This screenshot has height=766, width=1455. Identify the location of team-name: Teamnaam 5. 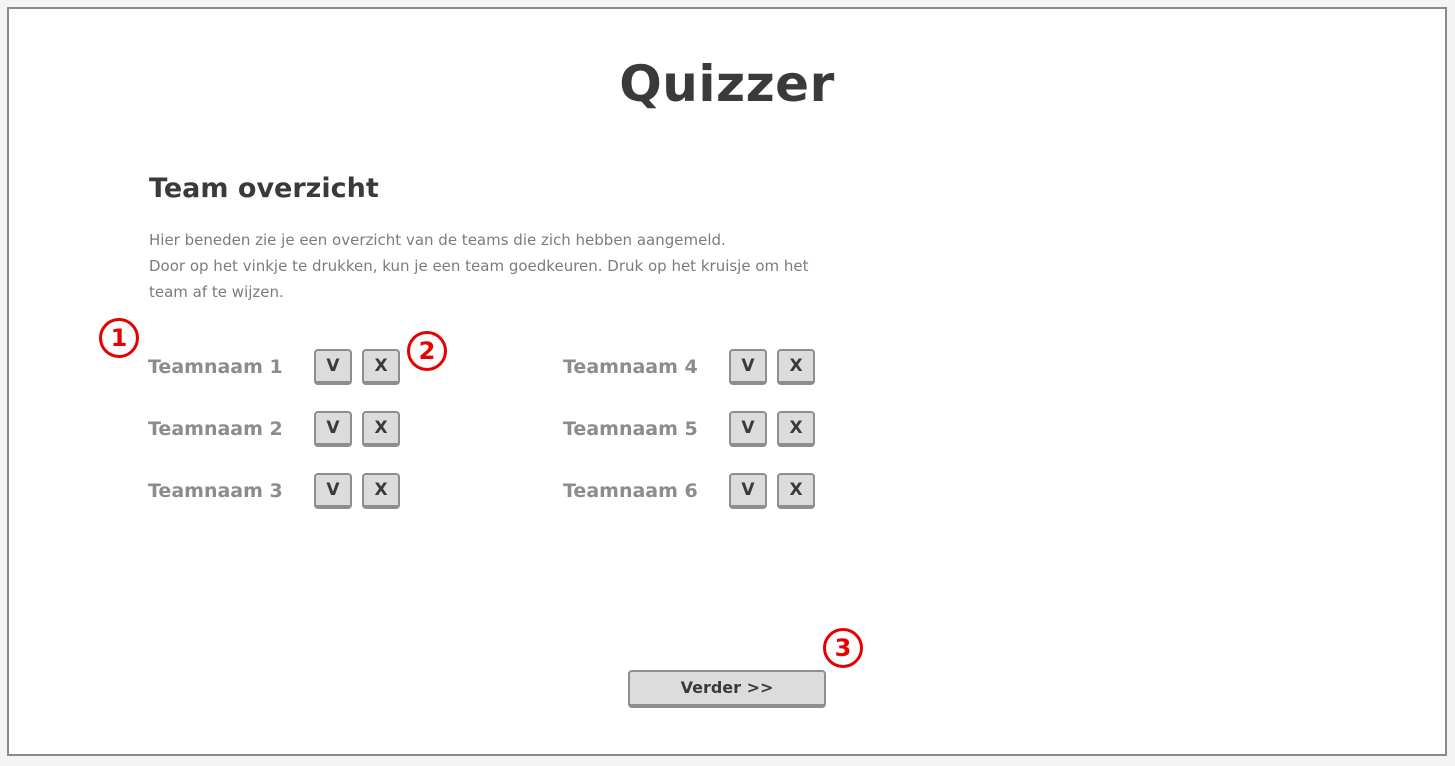
(630, 429).